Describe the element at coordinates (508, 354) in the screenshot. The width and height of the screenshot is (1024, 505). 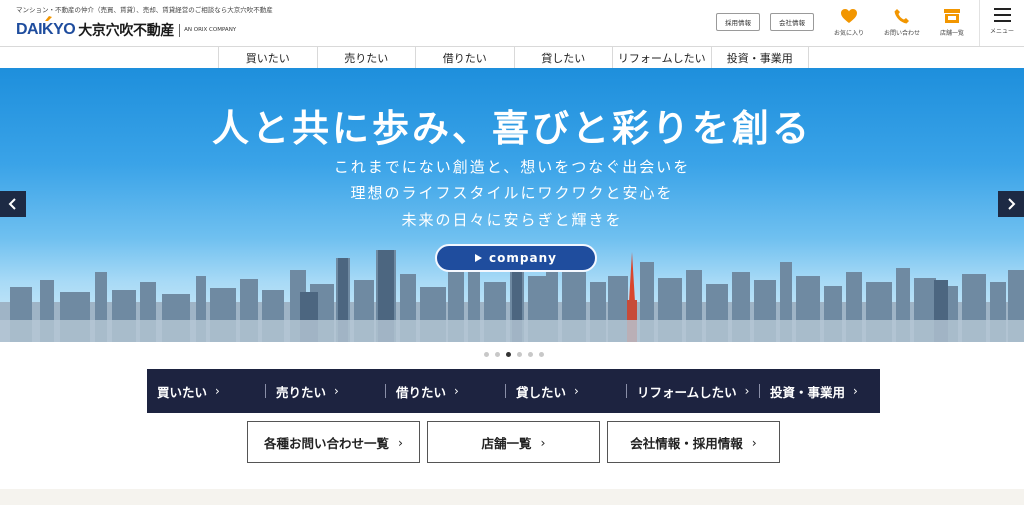
I see `slider-dot-active` at that location.